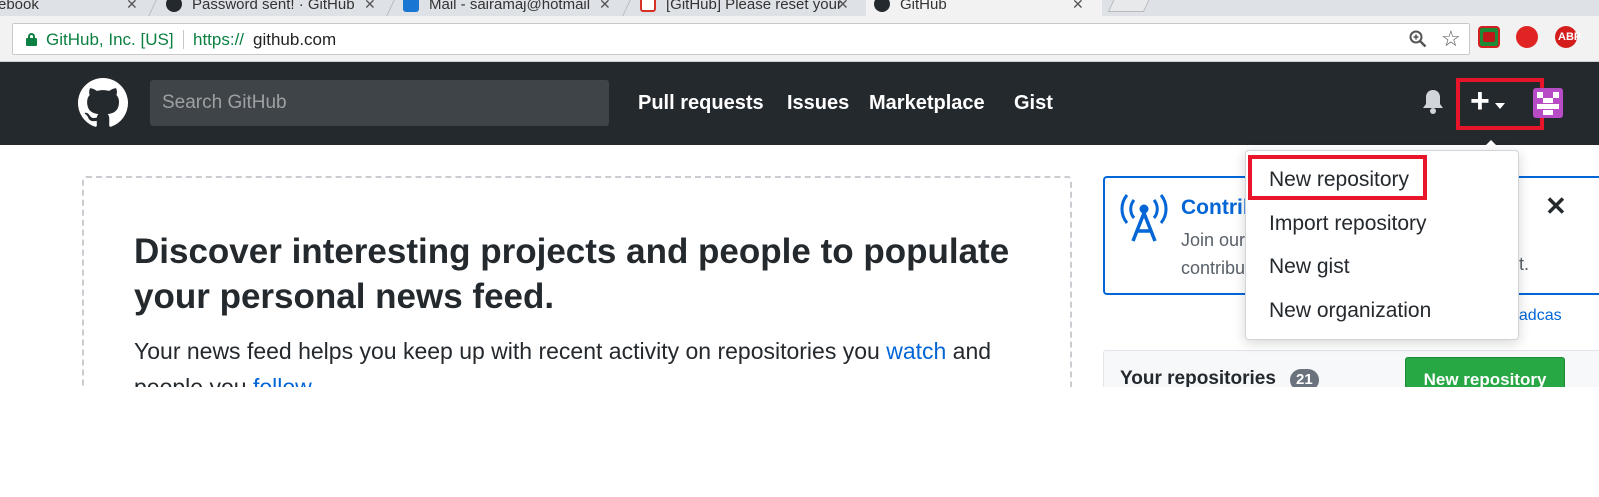  Describe the element at coordinates (273, 6) in the screenshot. I see `browser-tab-title: Password sent! · GitHub` at that location.